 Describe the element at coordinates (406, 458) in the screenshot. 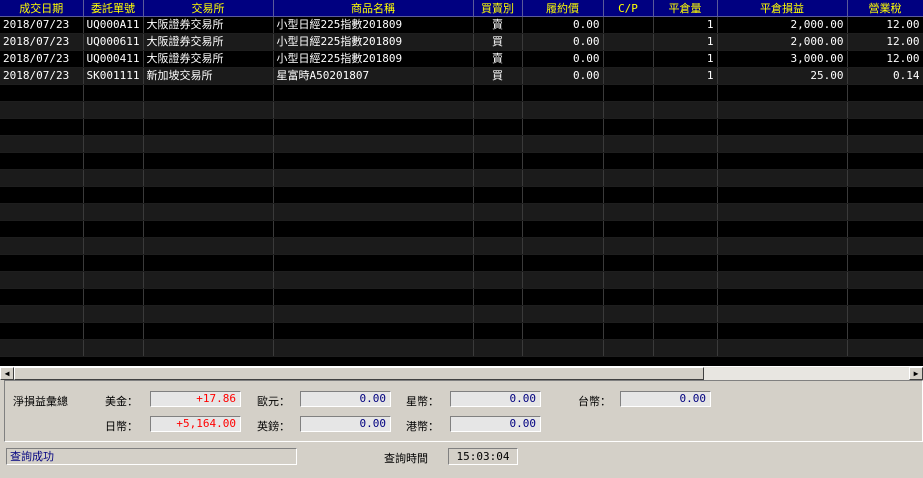

I see `query-time-label: 查詢時間` at that location.